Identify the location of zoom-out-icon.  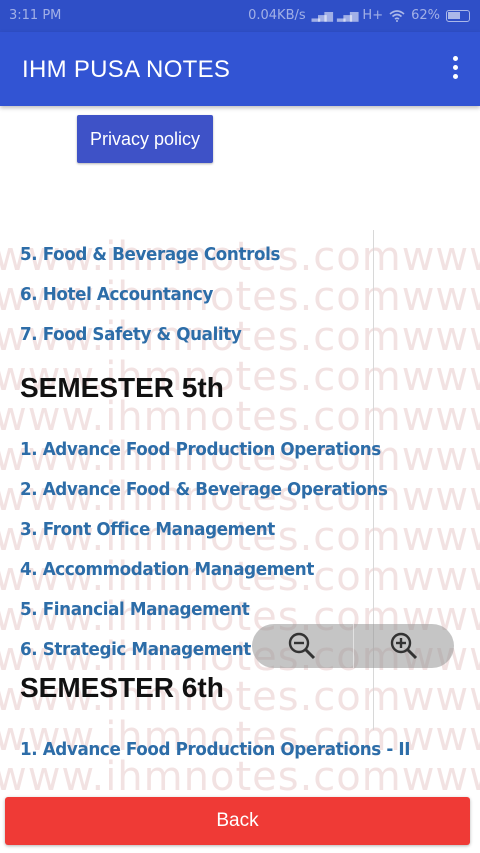
(302, 646).